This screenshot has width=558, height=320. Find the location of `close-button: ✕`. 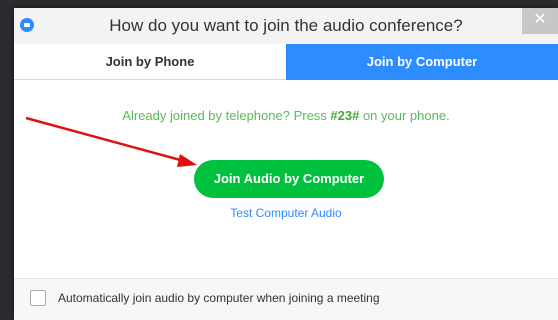

close-button: ✕ is located at coordinates (540, 21).